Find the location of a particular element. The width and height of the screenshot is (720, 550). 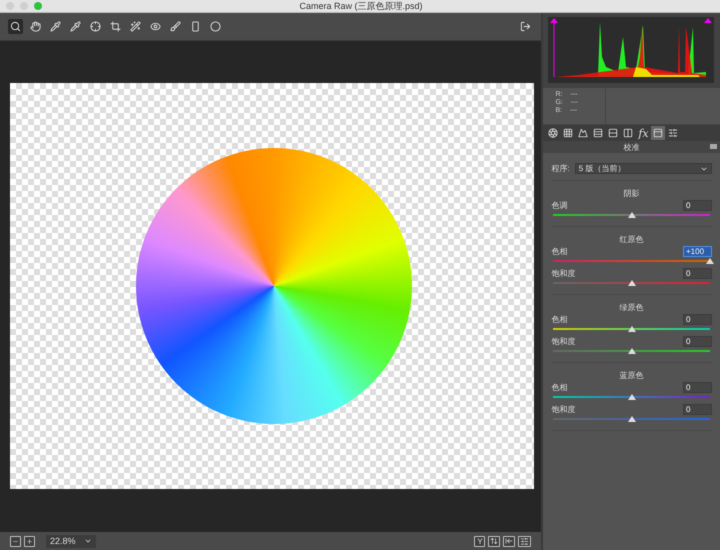

window-title: Camera Raw (三原色原理.psd) is located at coordinates (361, 6).